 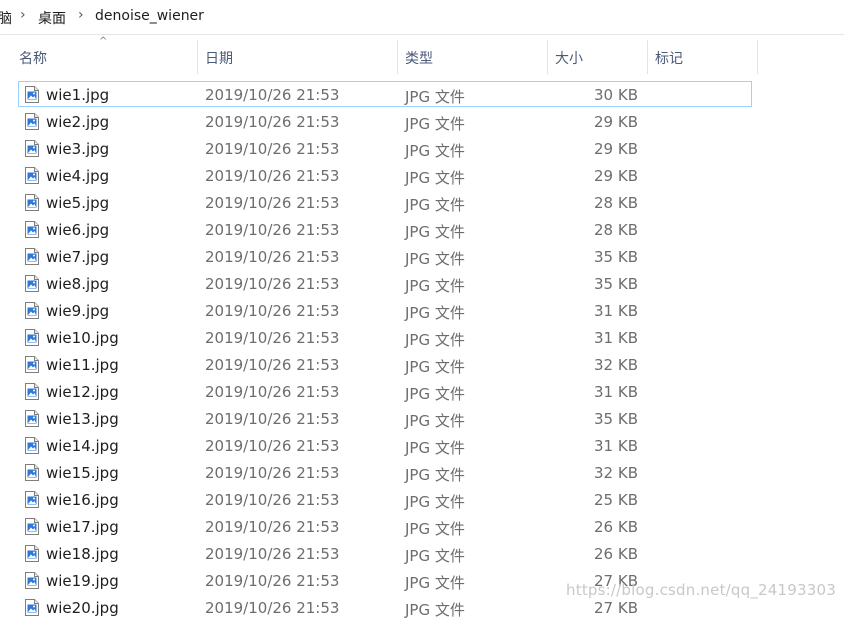 I want to click on file-name: wie16.jpg, so click(x=82, y=500).